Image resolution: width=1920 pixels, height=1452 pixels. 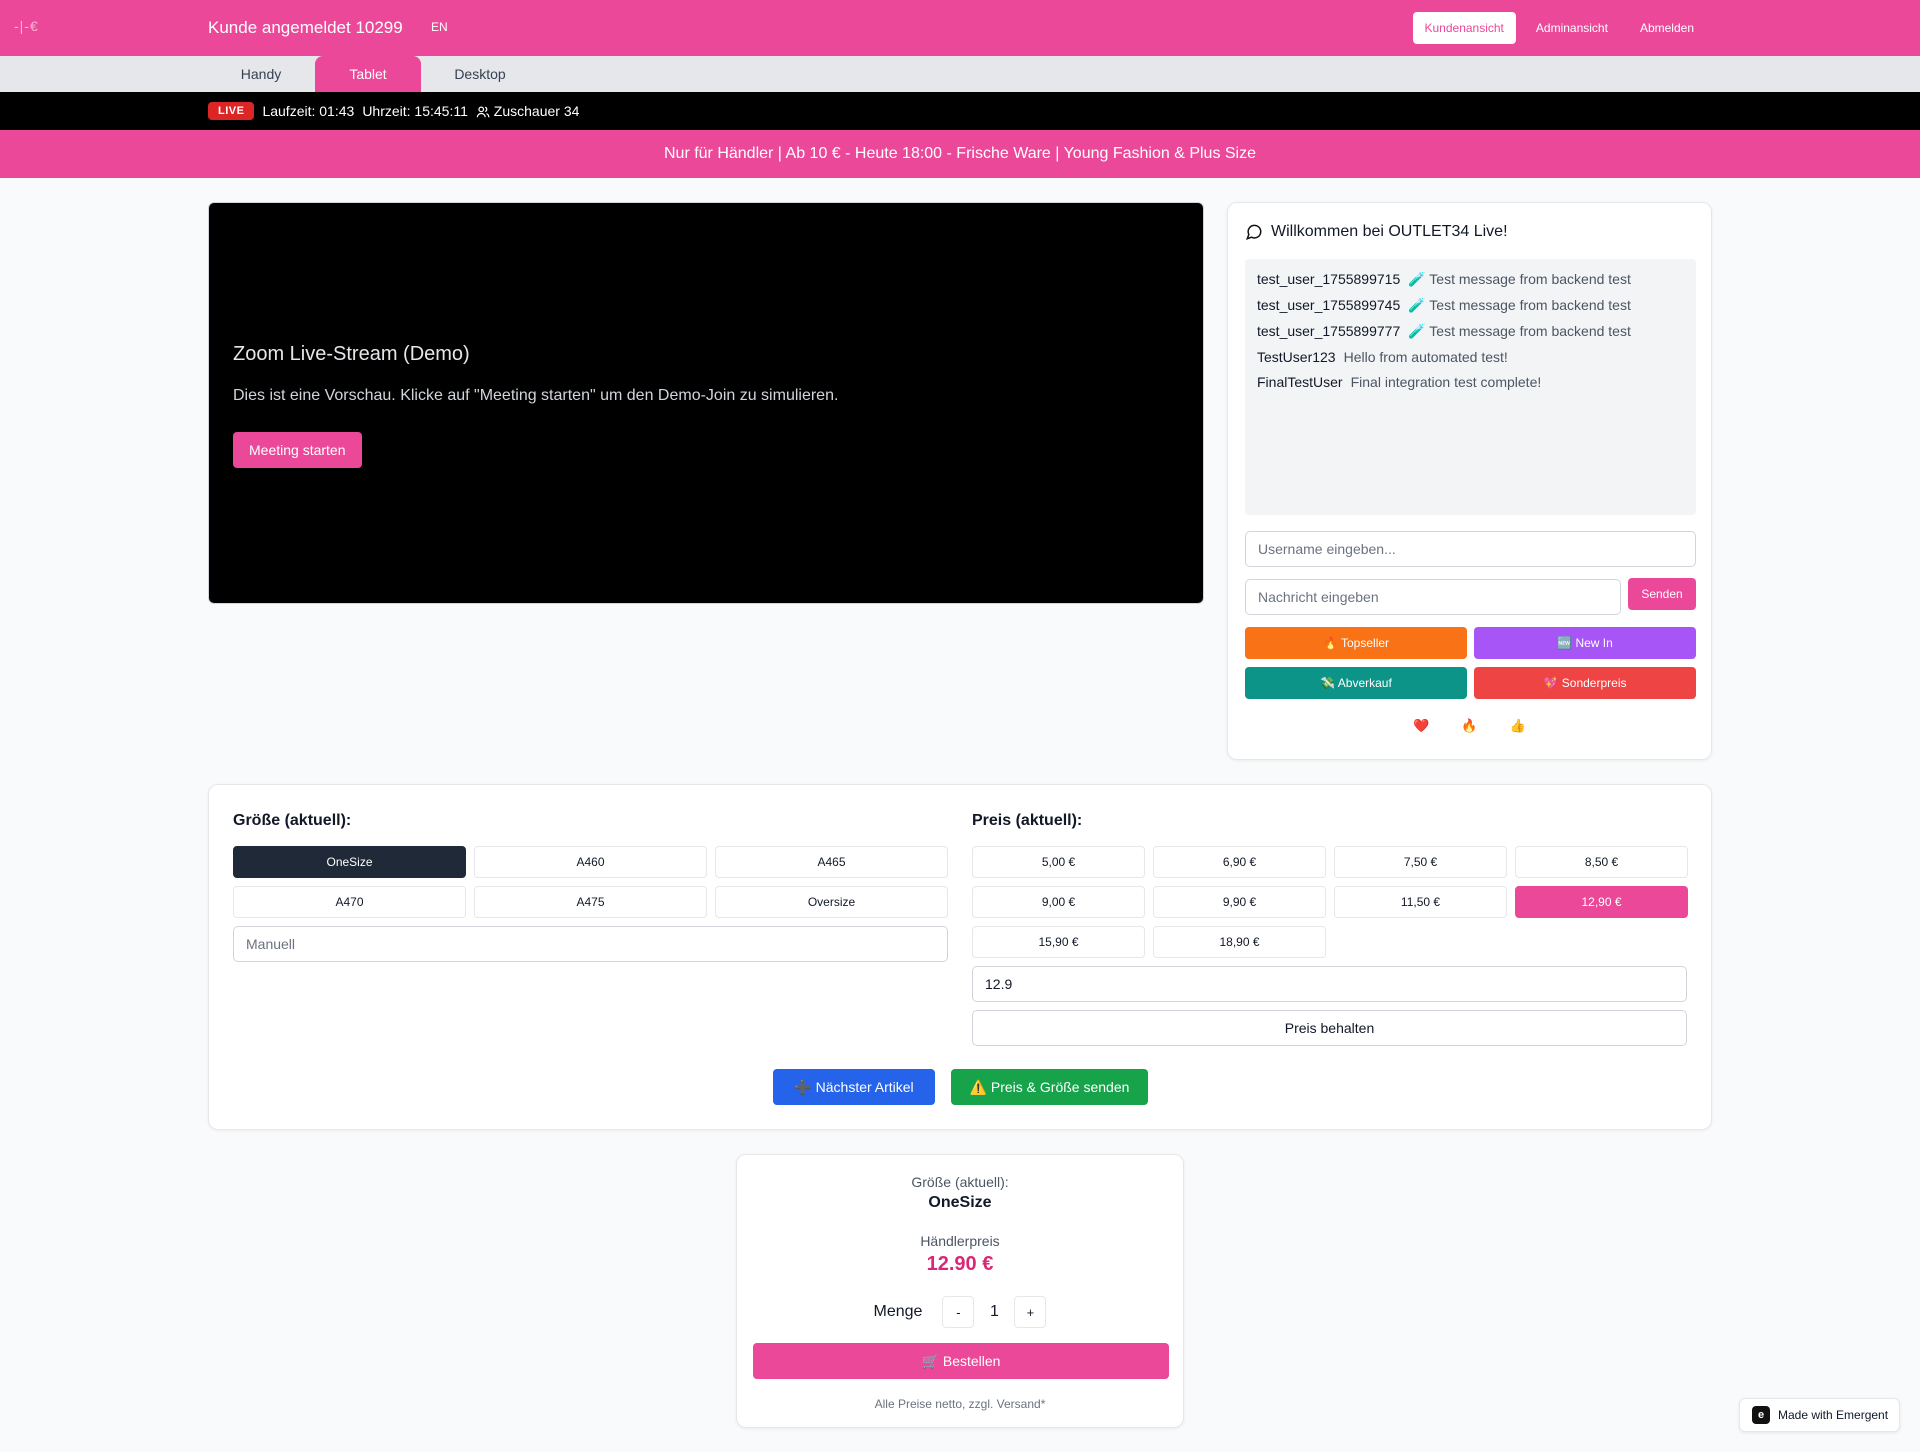 What do you see at coordinates (1049, 1087) in the screenshot?
I see `send-price-size-button: ⚠️ Preis & Größe senden` at bounding box center [1049, 1087].